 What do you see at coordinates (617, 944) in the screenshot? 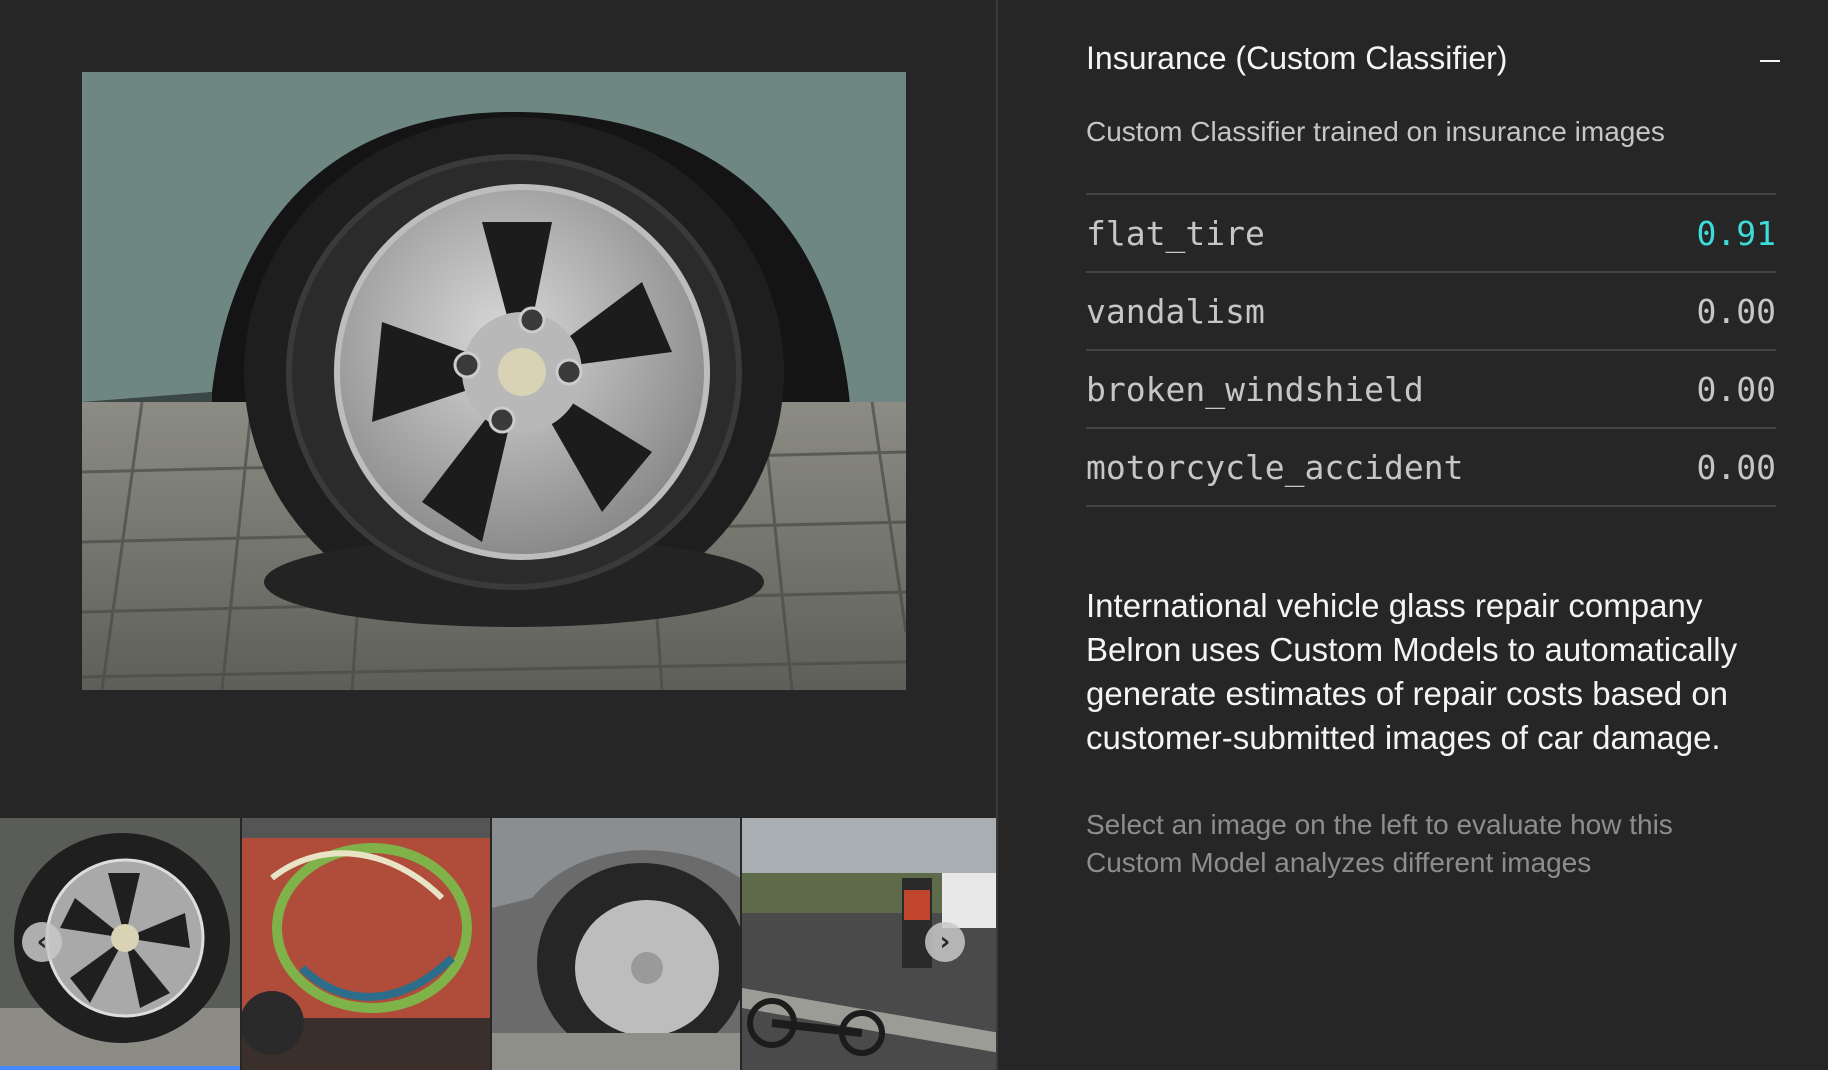
I see `thumbnail-flat-tire-hubcap` at bounding box center [617, 944].